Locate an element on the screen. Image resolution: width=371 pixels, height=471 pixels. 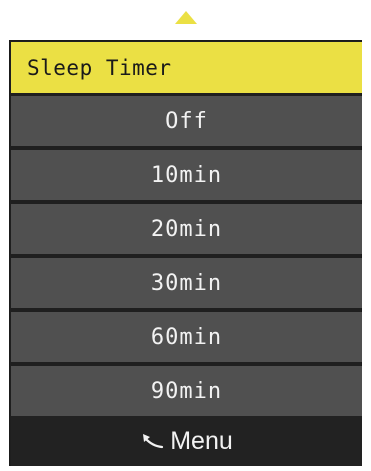
option-30min: 30min is located at coordinates (186, 283).